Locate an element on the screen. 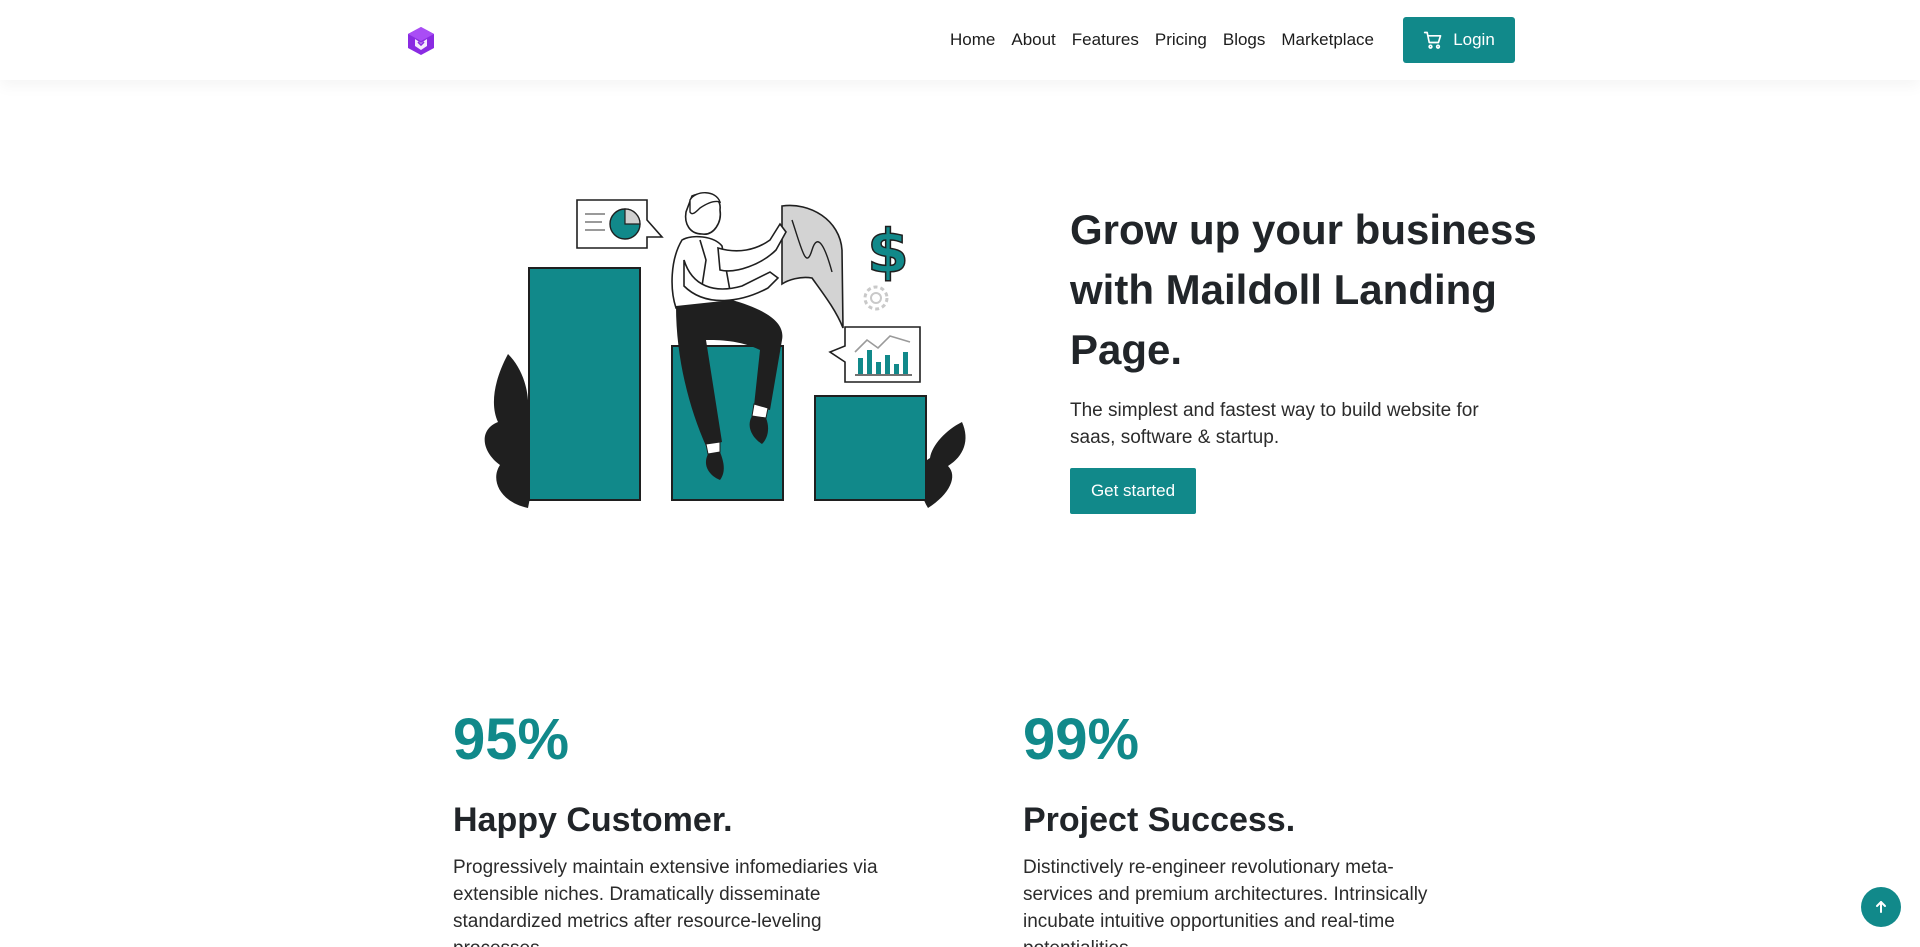 The width and height of the screenshot is (1920, 947). stat-value: 99% is located at coordinates (1081, 739).